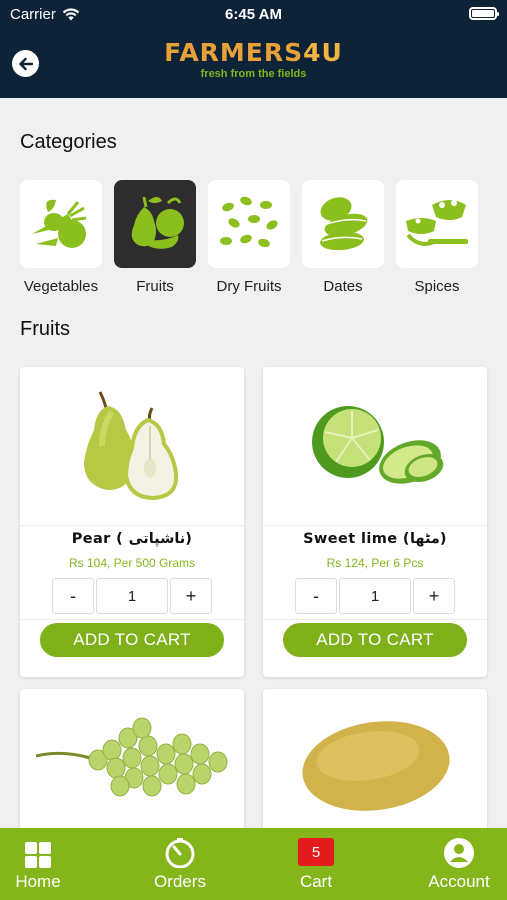 This screenshot has width=507, height=900. What do you see at coordinates (180, 881) in the screenshot?
I see `tab-label: Orders` at bounding box center [180, 881].